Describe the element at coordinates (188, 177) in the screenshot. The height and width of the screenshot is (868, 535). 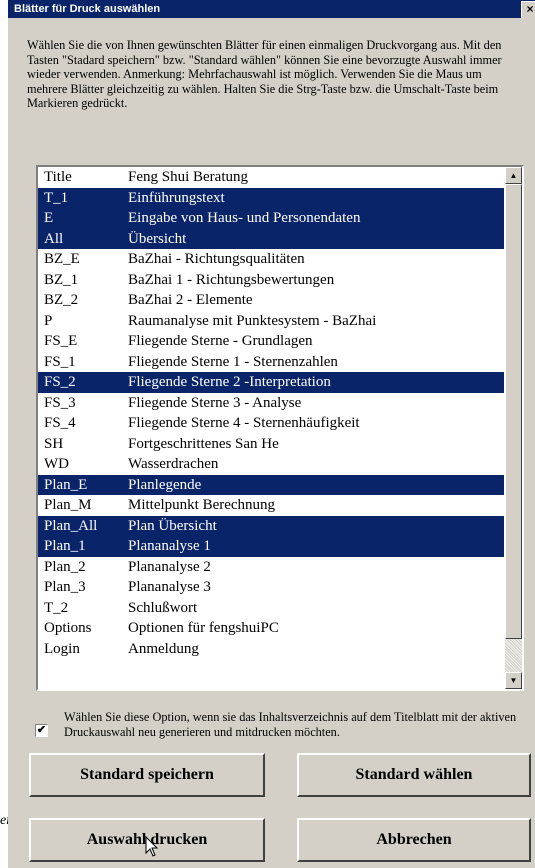
I see `sheet-name: Feng Shui Beratung` at that location.